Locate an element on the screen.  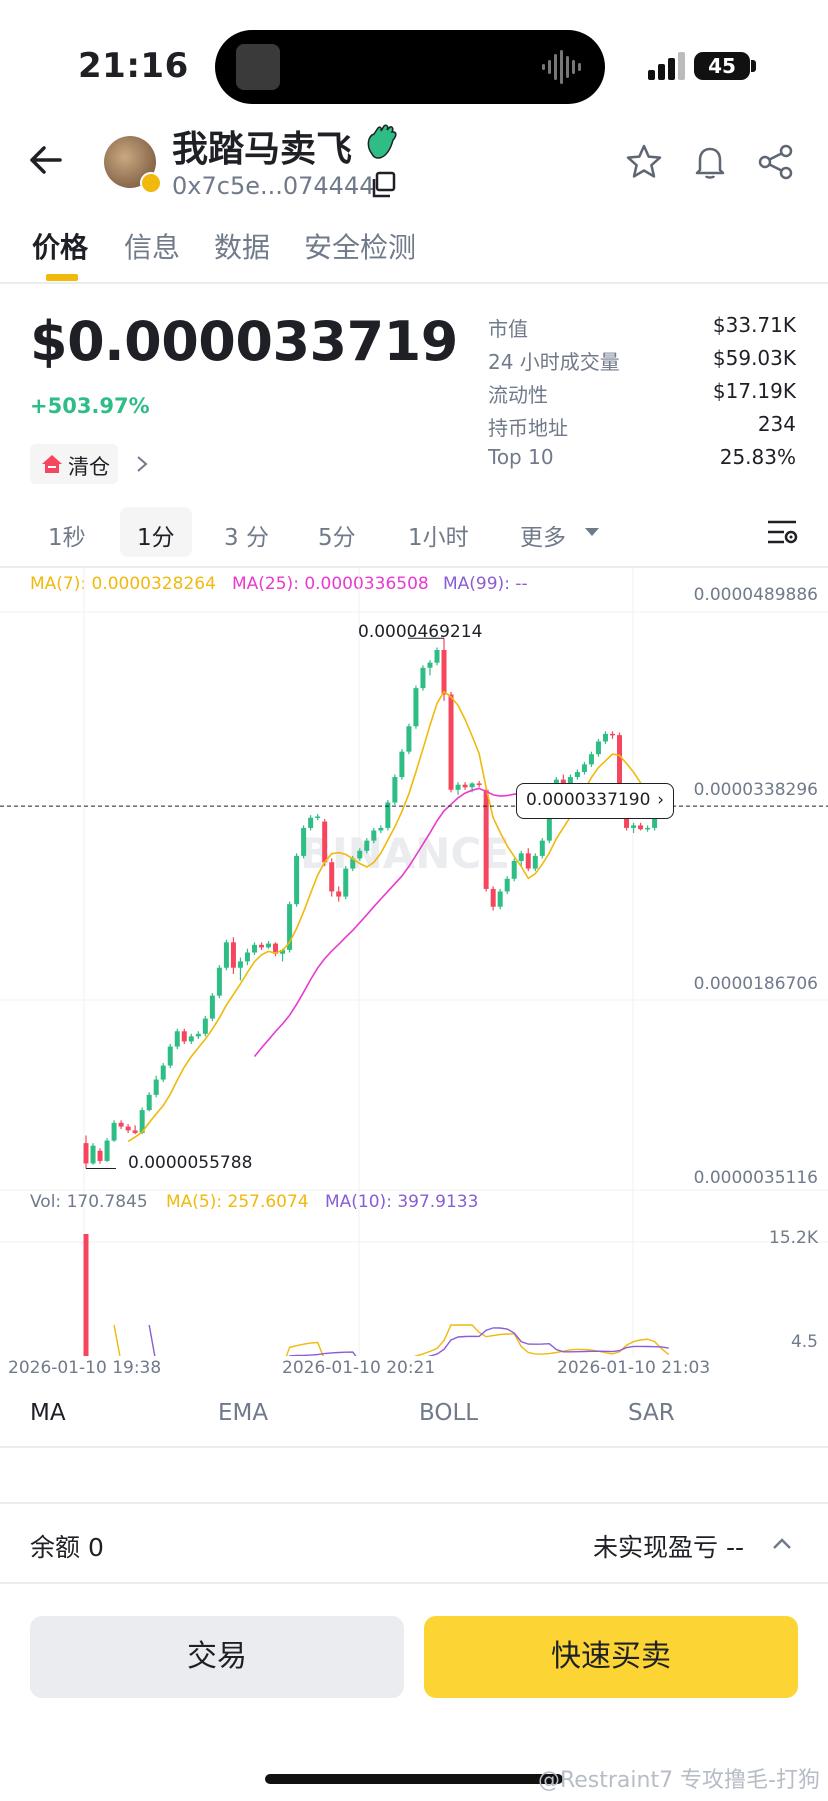
caret-down-icon is located at coordinates (592, 532).